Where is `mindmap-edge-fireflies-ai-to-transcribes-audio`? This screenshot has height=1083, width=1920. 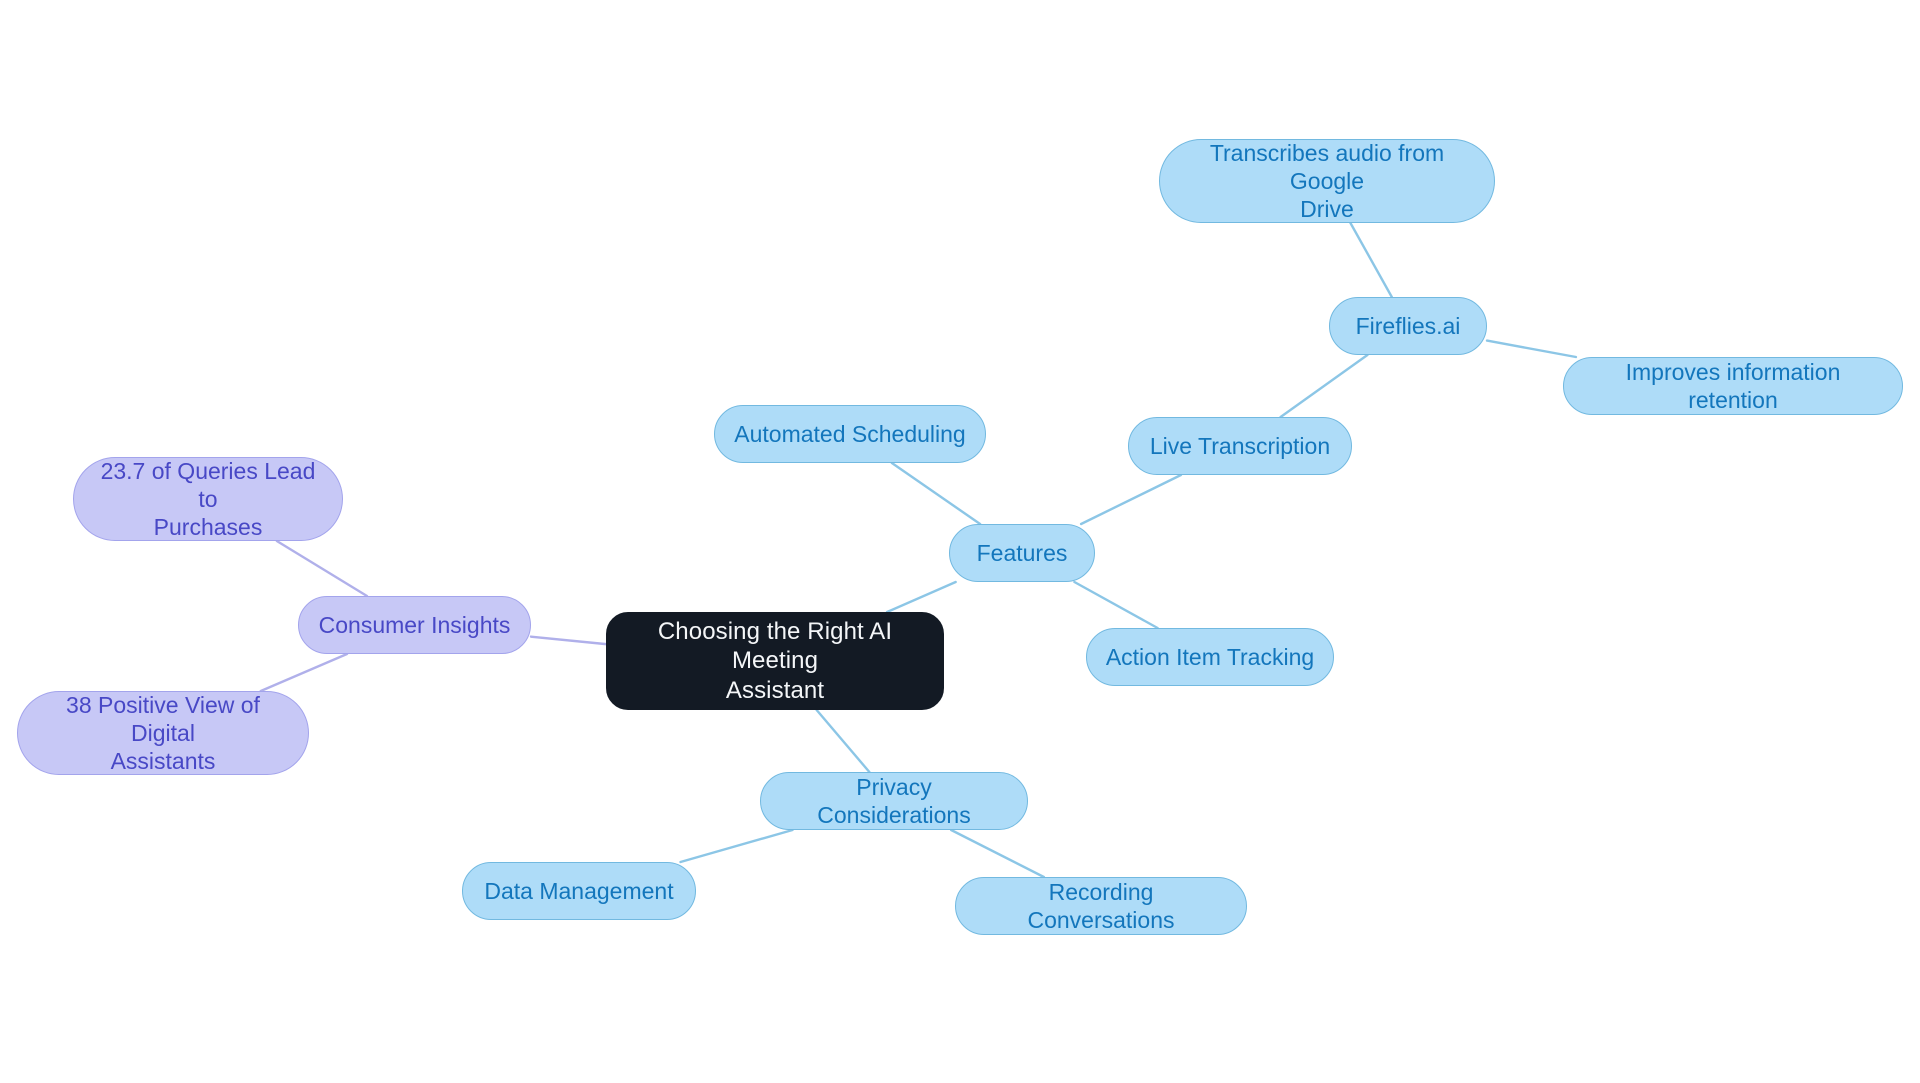
mindmap-edge-fireflies-ai-to-transcribes-audio is located at coordinates (1371, 260).